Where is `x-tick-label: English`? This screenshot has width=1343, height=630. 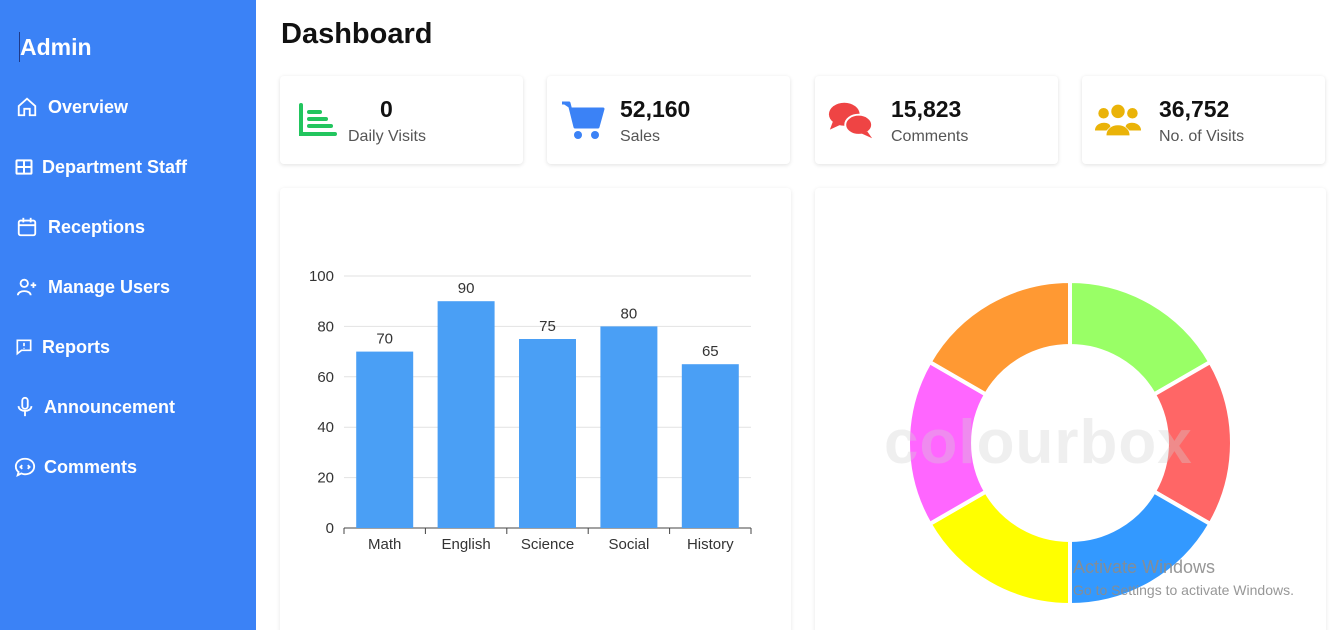
x-tick-label: English is located at coordinates (465, 544).